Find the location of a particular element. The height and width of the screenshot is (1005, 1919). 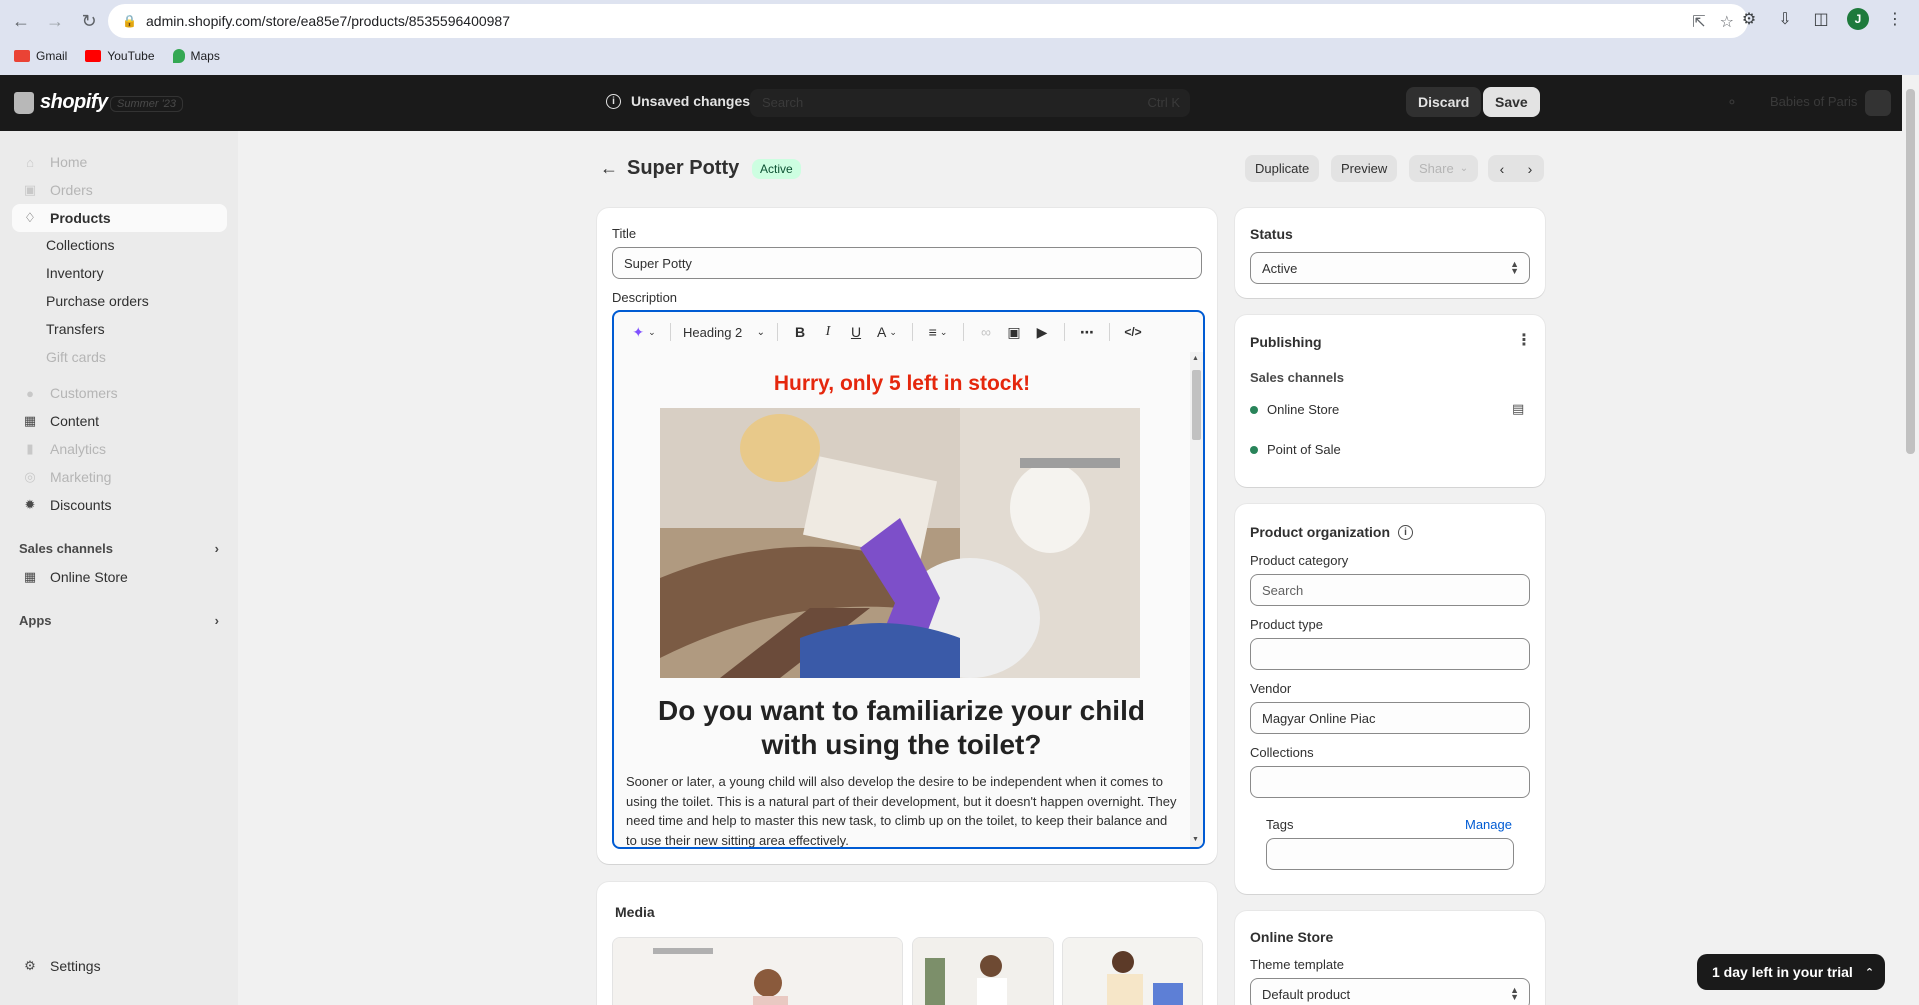

bookmark-gmail: Gmail is located at coordinates (40, 56).